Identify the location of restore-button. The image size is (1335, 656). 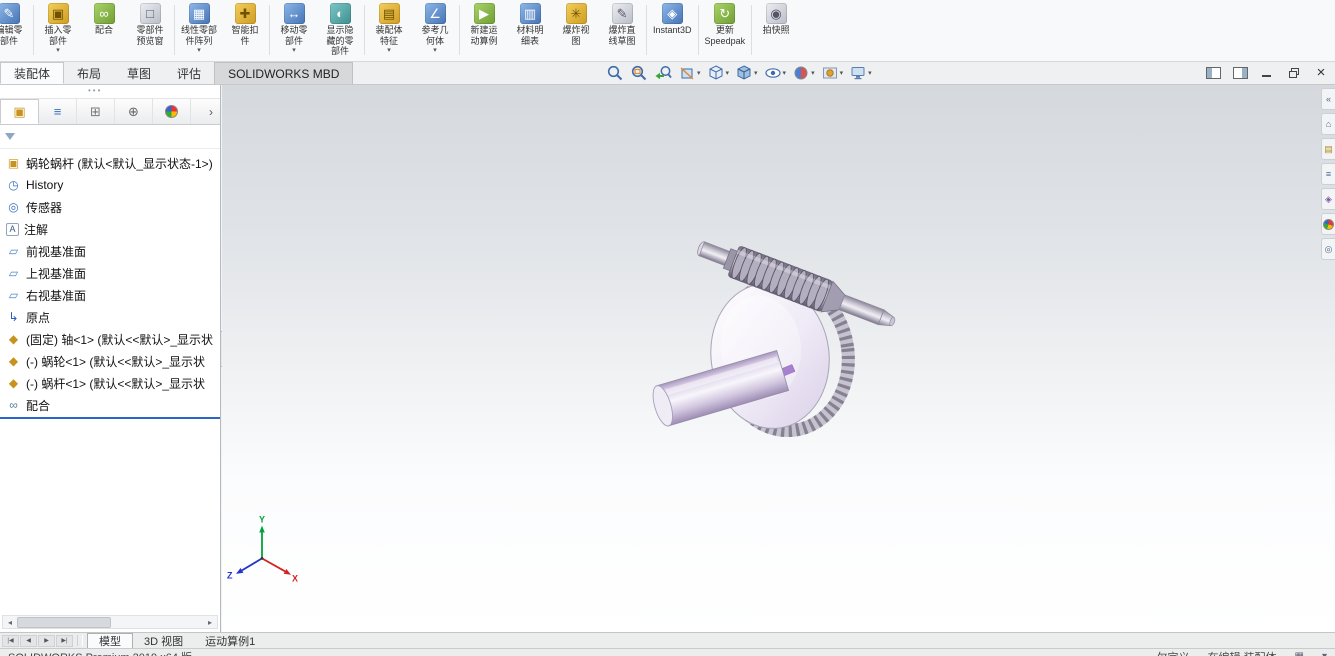
(1294, 73).